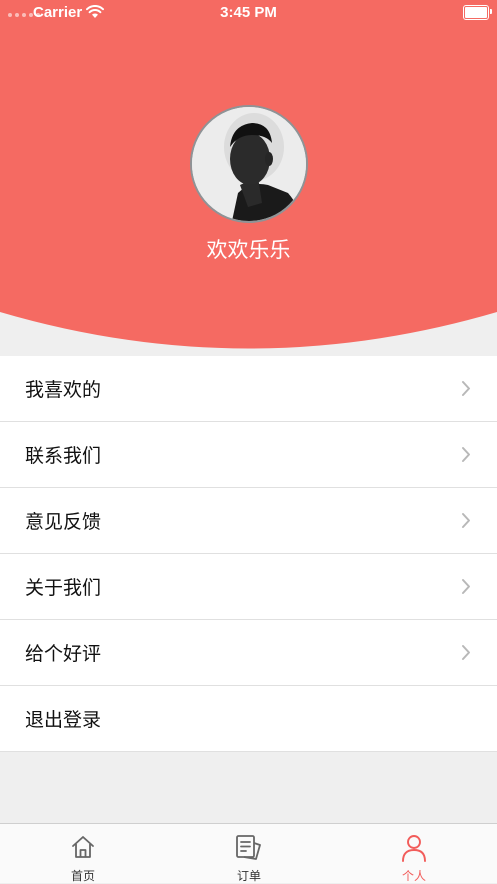 The width and height of the screenshot is (497, 884). What do you see at coordinates (413, 876) in the screenshot?
I see `tab-label: 个人` at bounding box center [413, 876].